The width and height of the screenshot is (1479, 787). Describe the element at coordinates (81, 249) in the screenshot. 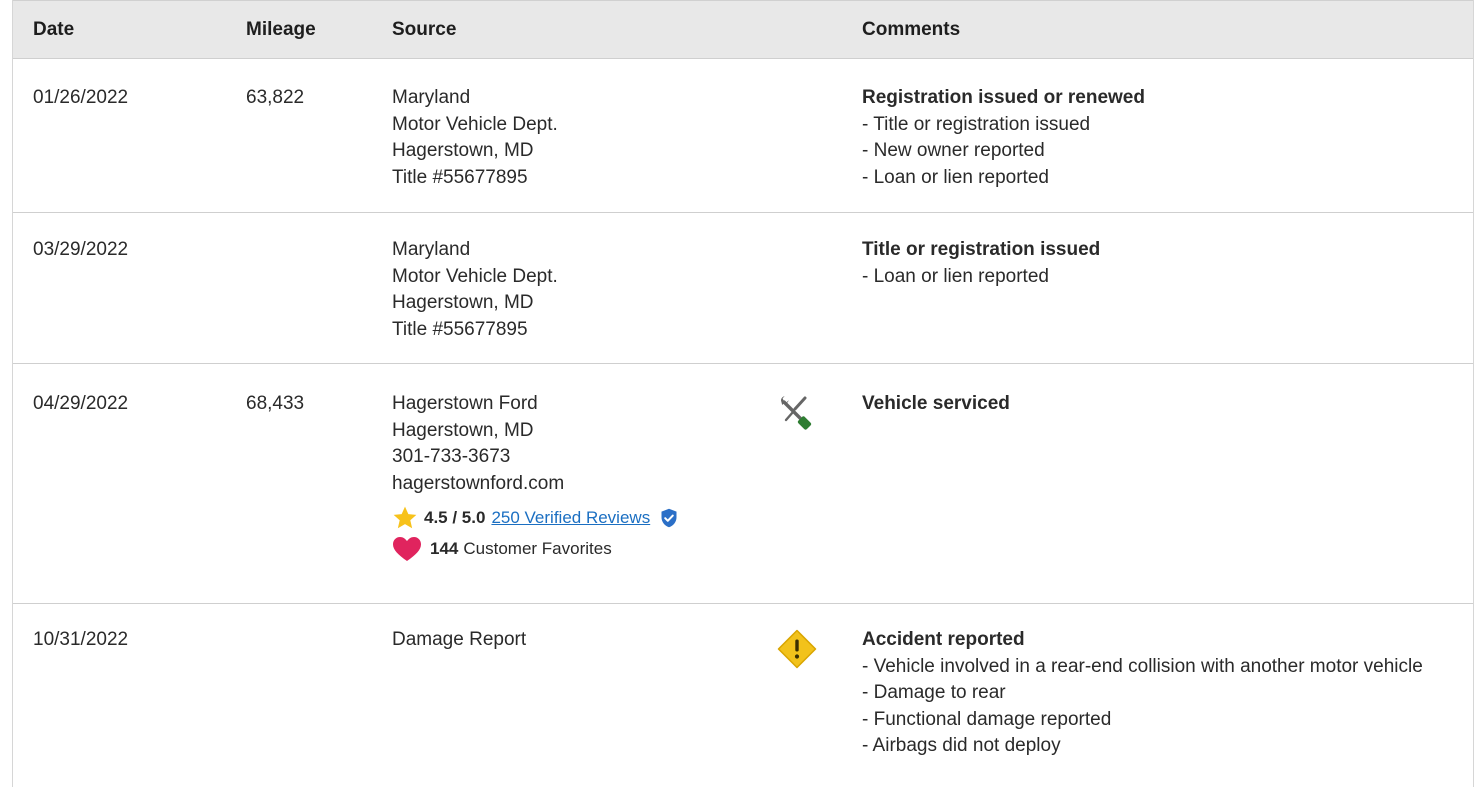

I see `row-date: 03/29/2022` at that location.